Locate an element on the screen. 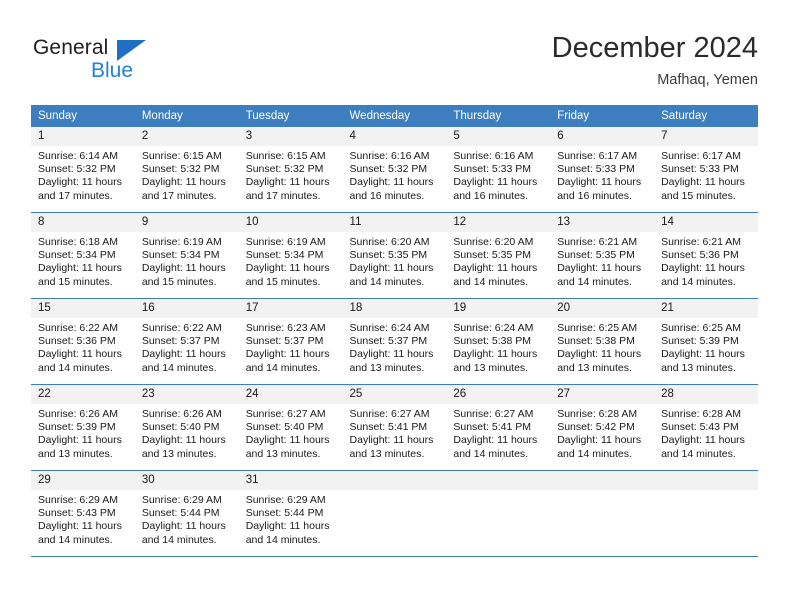 This screenshot has height=612, width=792. sunset-text: Sunset: 5:38 PM is located at coordinates (492, 341).